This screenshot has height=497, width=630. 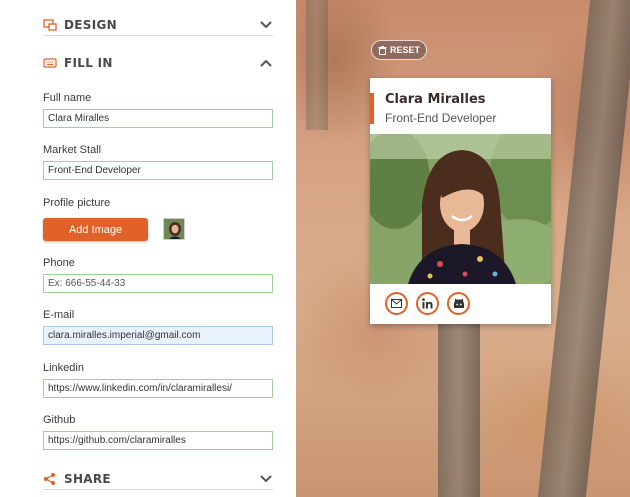 What do you see at coordinates (59, 263) in the screenshot?
I see `phone-label: Phone` at bounding box center [59, 263].